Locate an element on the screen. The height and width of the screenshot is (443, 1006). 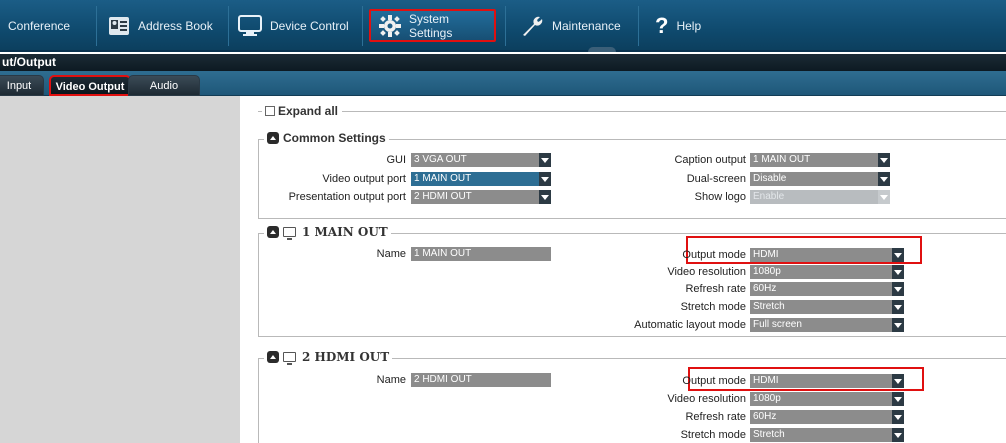
hdmi-out-refresh-rate-value: 60Hz is located at coordinates (765, 416).